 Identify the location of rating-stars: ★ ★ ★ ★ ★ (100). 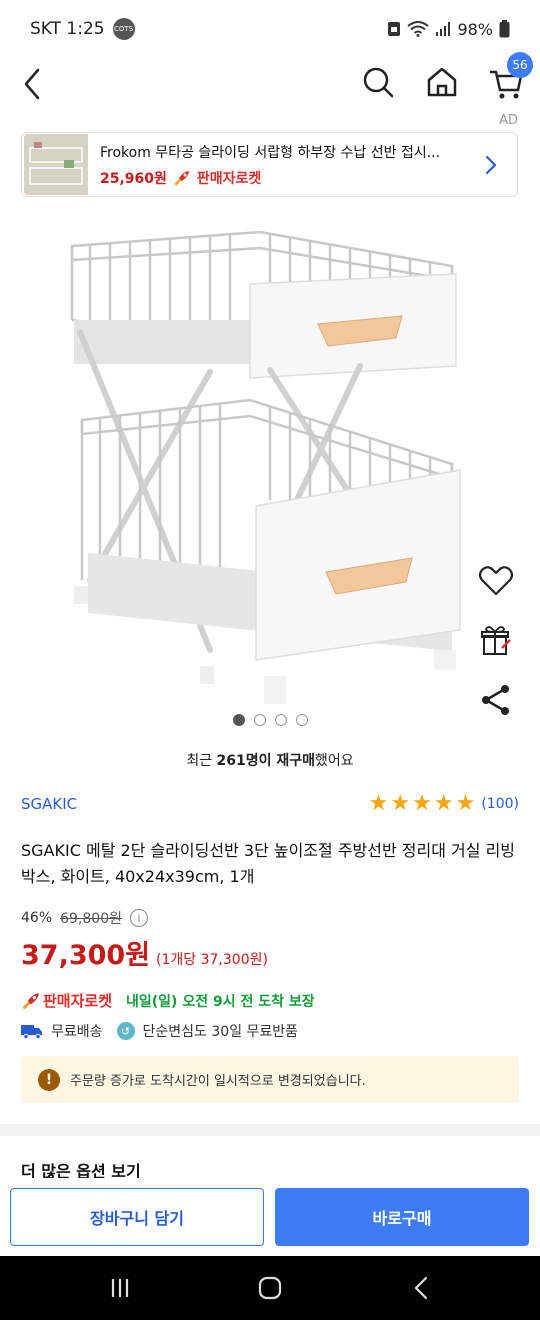
(443, 803).